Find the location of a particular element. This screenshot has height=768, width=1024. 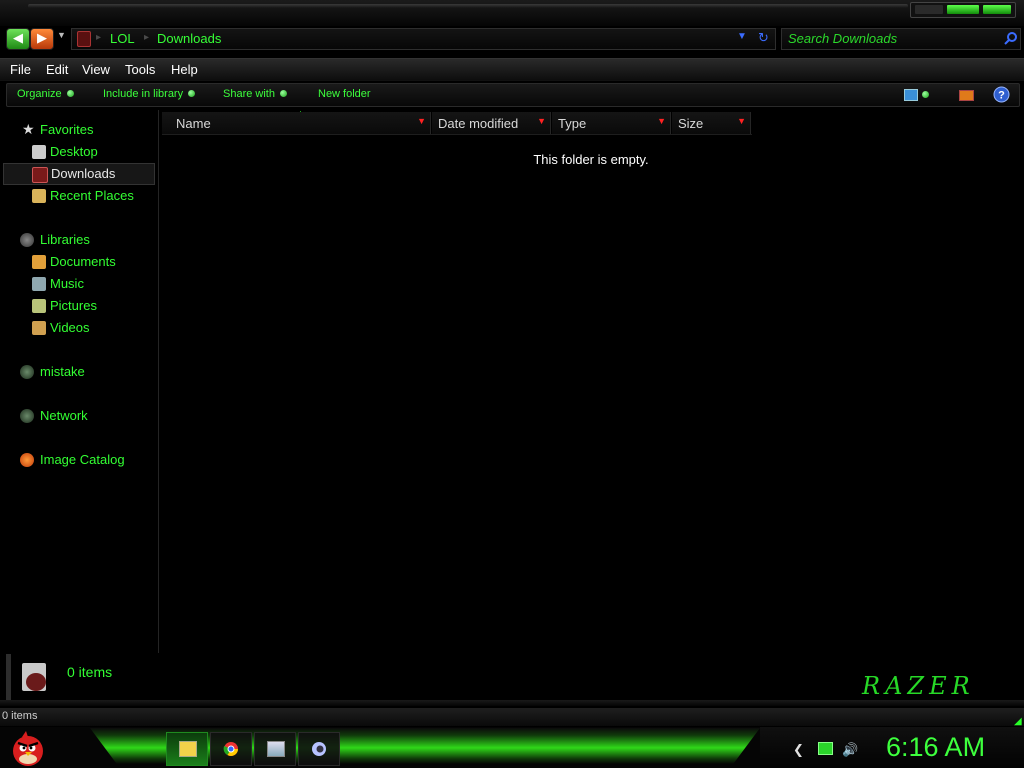

pictures-icon is located at coordinates (39, 306).